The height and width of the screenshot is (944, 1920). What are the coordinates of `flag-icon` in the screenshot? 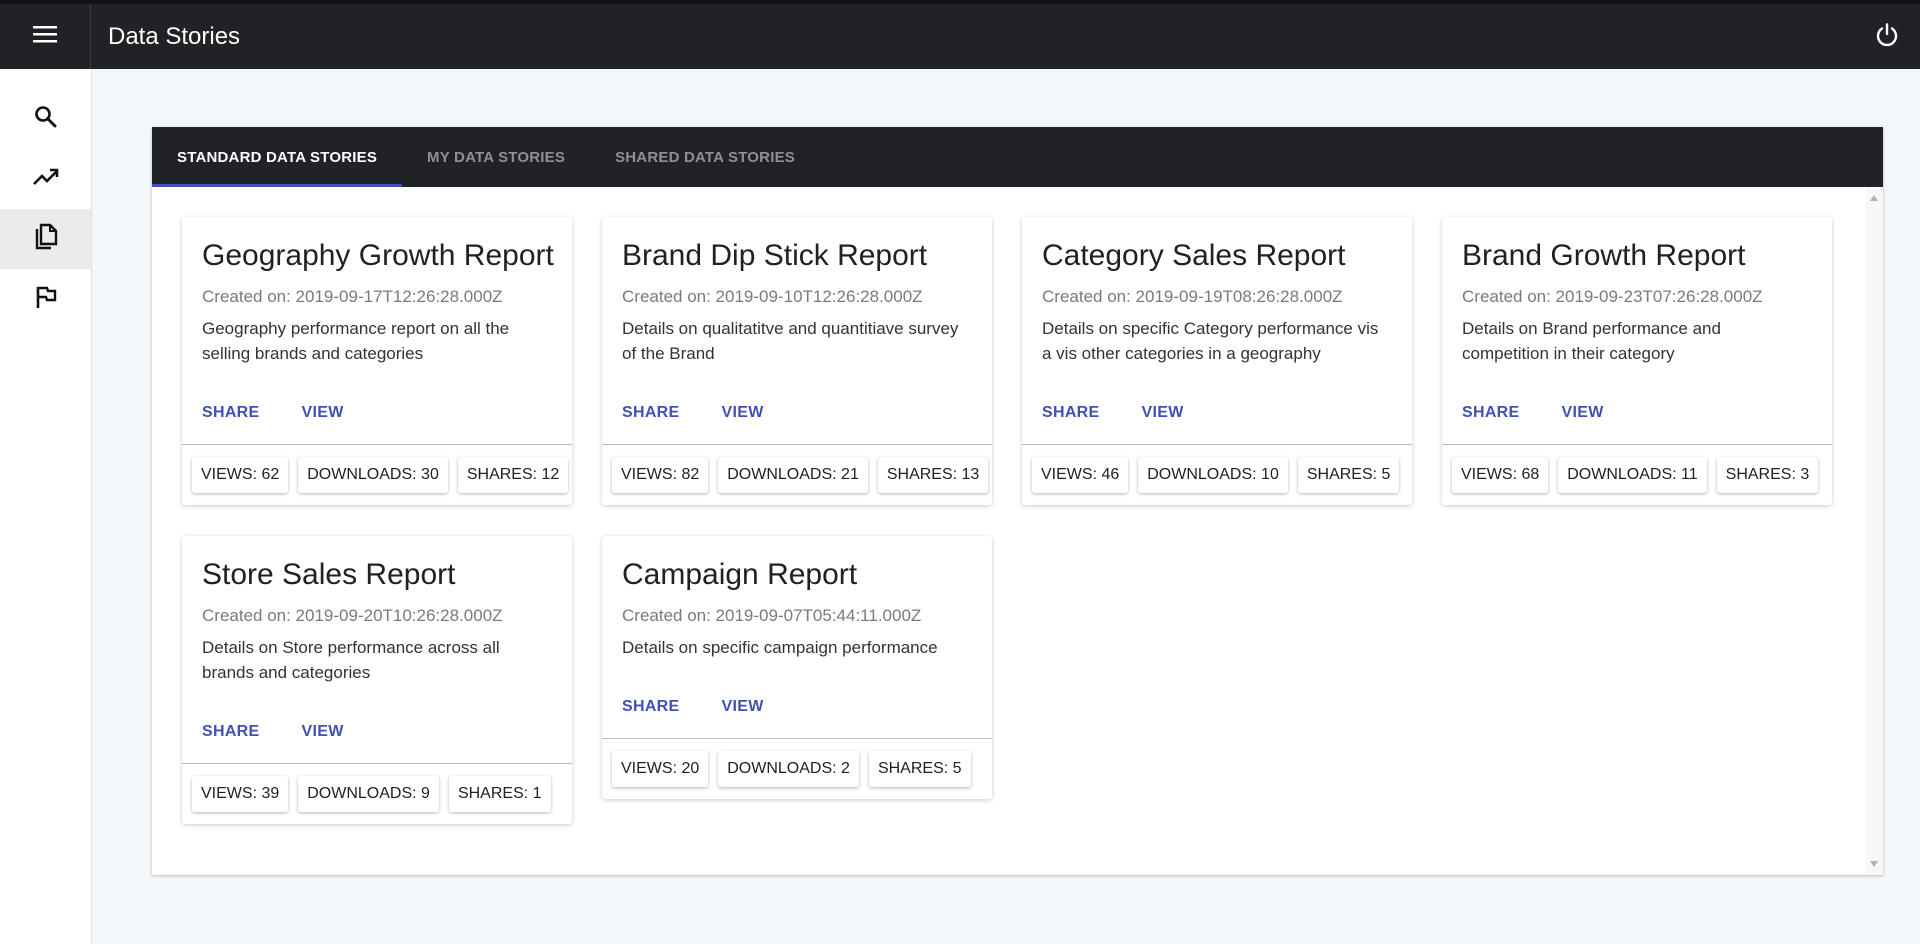 It's located at (46, 299).